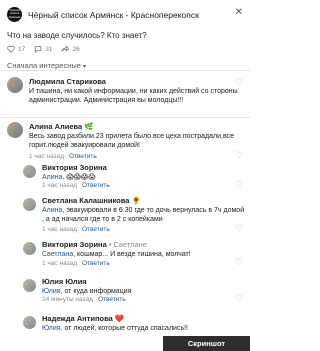 Image resolution: width=320 pixels, height=351 pixels. Describe the element at coordinates (64, 281) in the screenshot. I see `comment-author: Юлия Юлия` at that location.